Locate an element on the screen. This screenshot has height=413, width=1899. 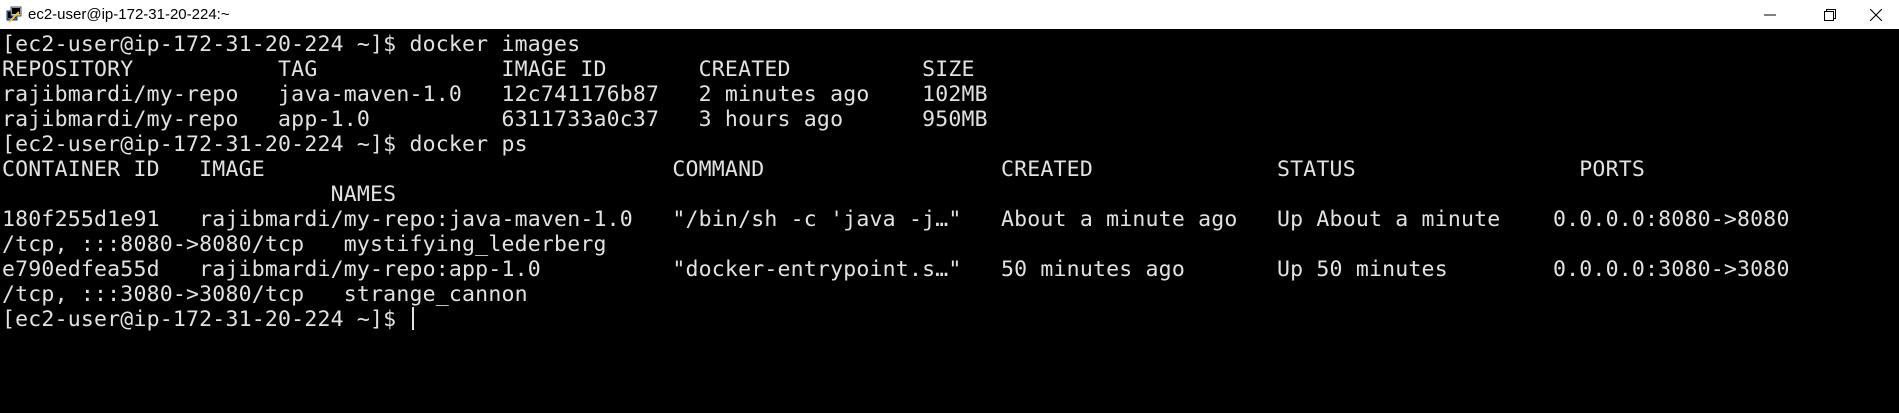
text-cursor is located at coordinates (413, 318).